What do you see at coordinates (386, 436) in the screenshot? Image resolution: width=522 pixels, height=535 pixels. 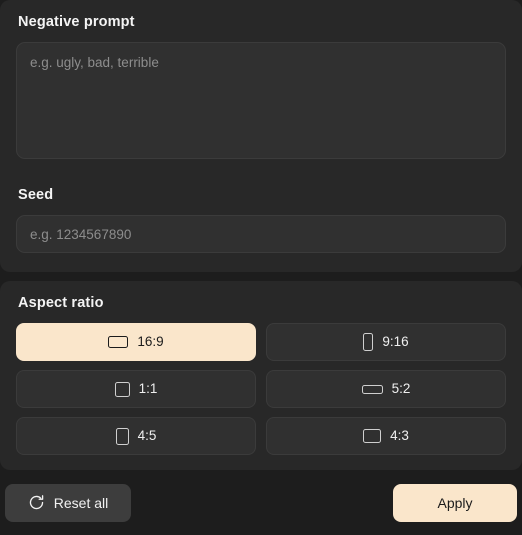 I see `aspect-ratio-option-4-3: 4:3` at bounding box center [386, 436].